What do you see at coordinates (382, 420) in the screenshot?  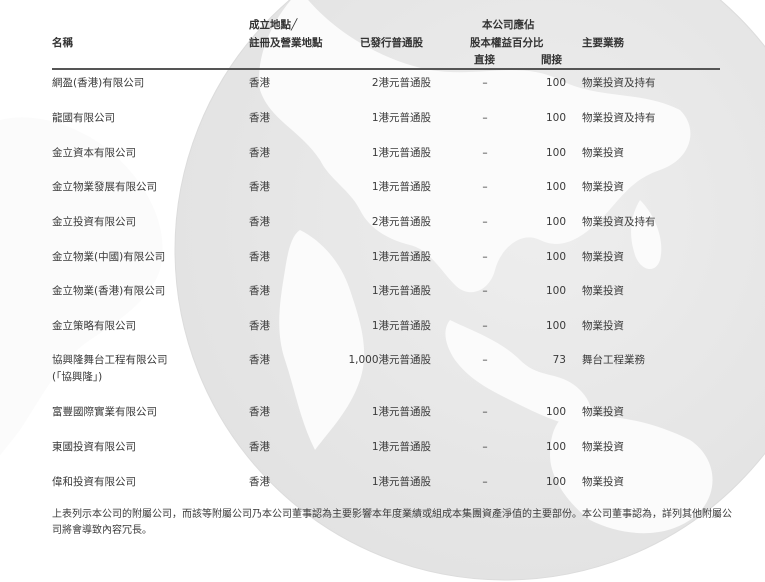 I see `table-row: 富豐國際實業有限公司 香港 1港元普通股 – 100 物業投資` at bounding box center [382, 420].